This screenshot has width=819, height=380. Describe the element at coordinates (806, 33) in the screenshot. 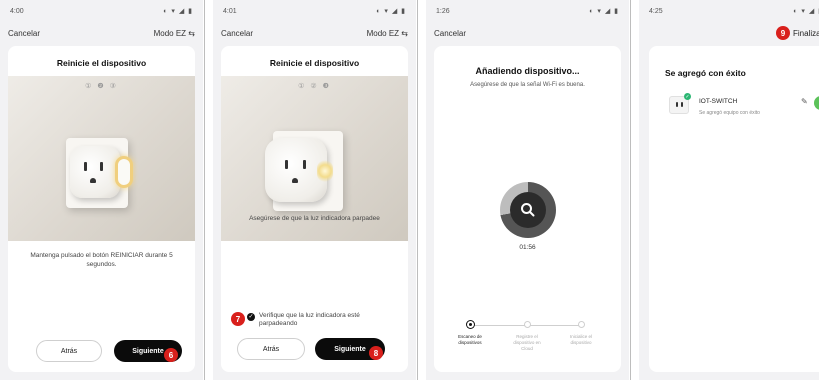

I see `finish-link: Finaliza` at that location.